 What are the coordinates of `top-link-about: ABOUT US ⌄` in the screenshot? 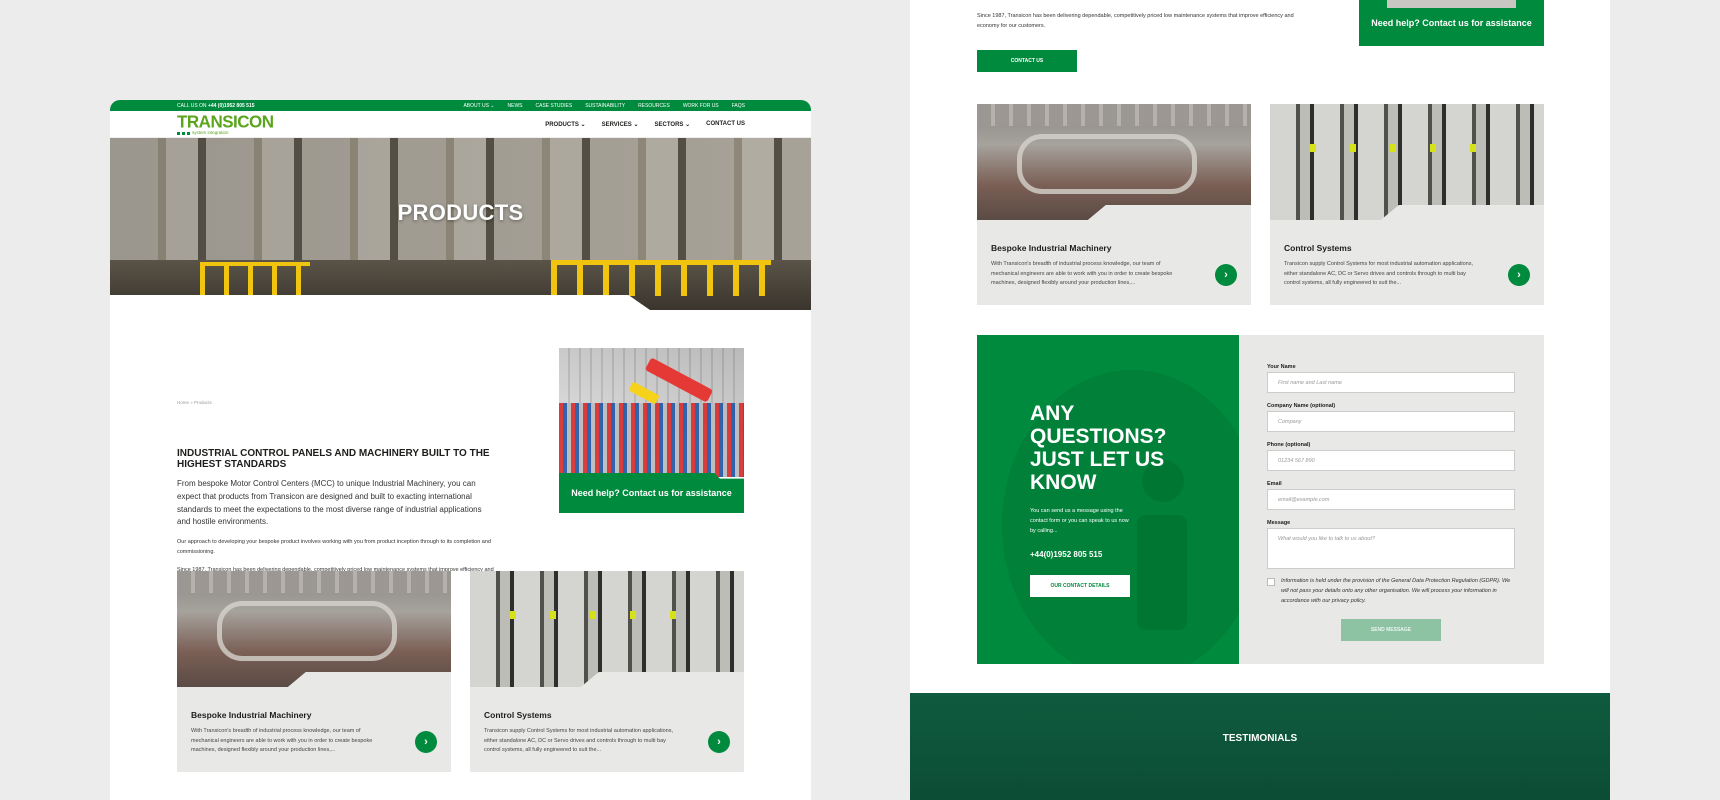 It's located at (478, 106).